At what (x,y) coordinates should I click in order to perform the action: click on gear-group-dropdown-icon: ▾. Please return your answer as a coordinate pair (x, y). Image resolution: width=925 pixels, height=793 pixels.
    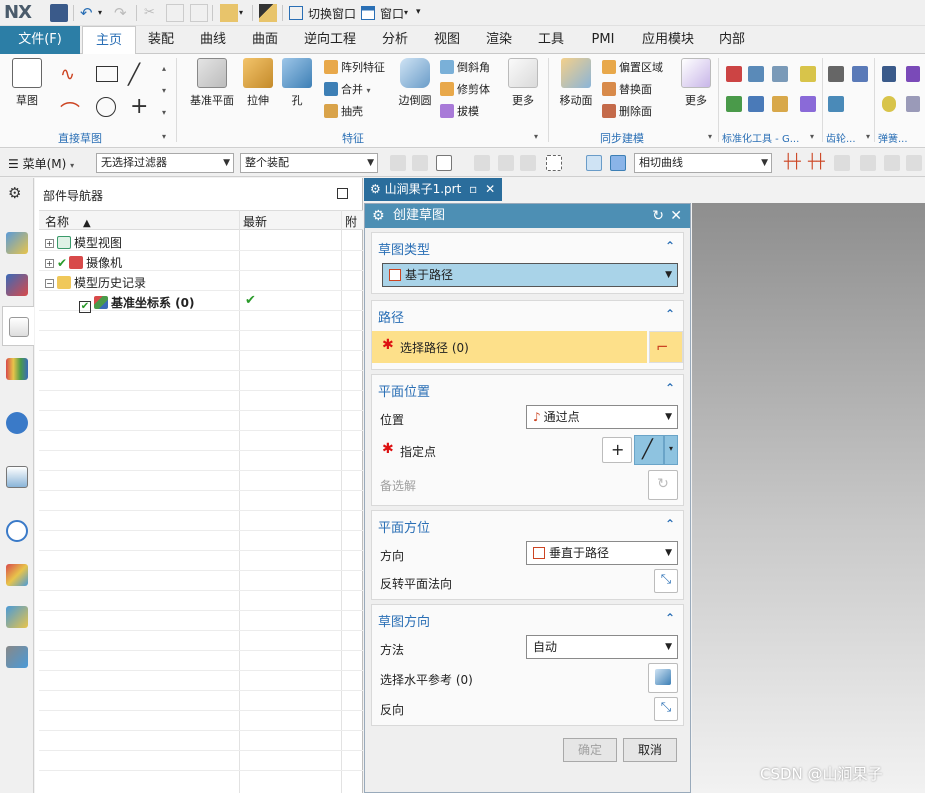
    Looking at the image, I should click on (868, 136).